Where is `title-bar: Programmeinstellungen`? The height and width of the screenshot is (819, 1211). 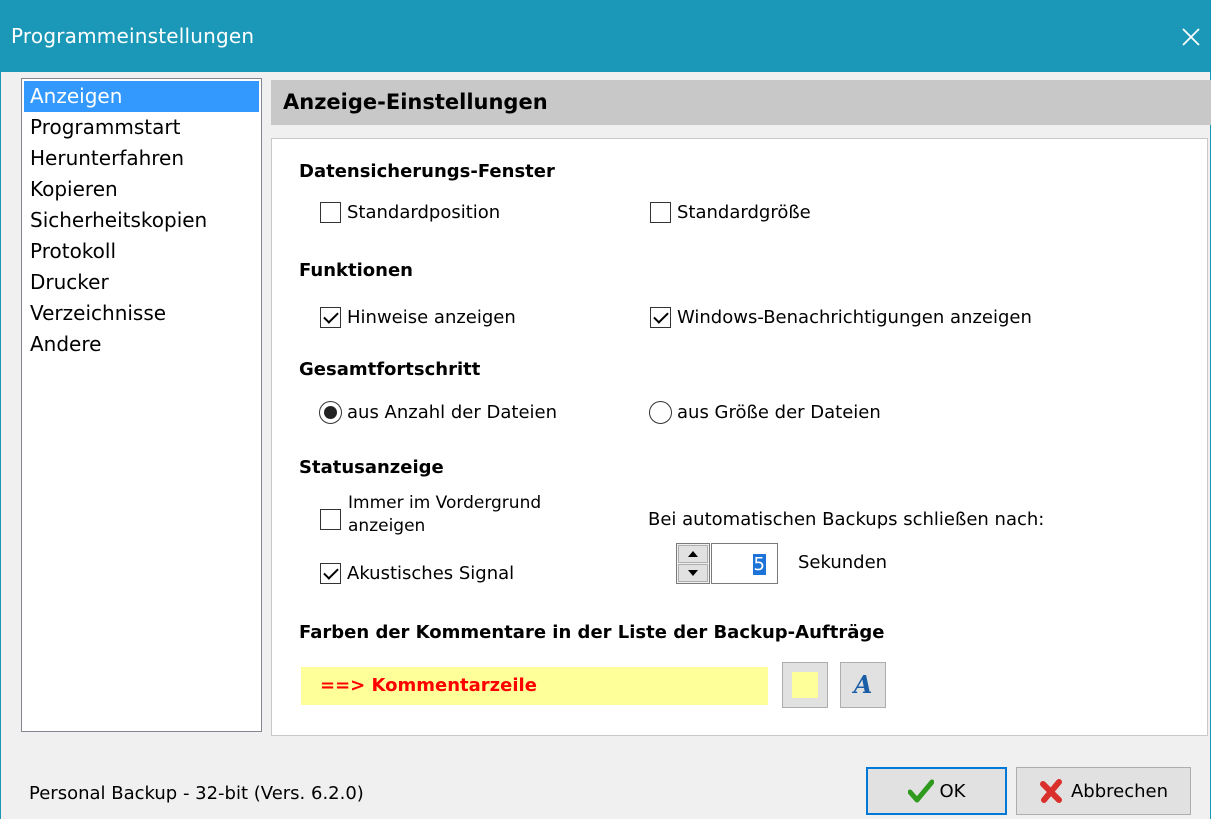
title-bar: Programmeinstellungen is located at coordinates (605, 36).